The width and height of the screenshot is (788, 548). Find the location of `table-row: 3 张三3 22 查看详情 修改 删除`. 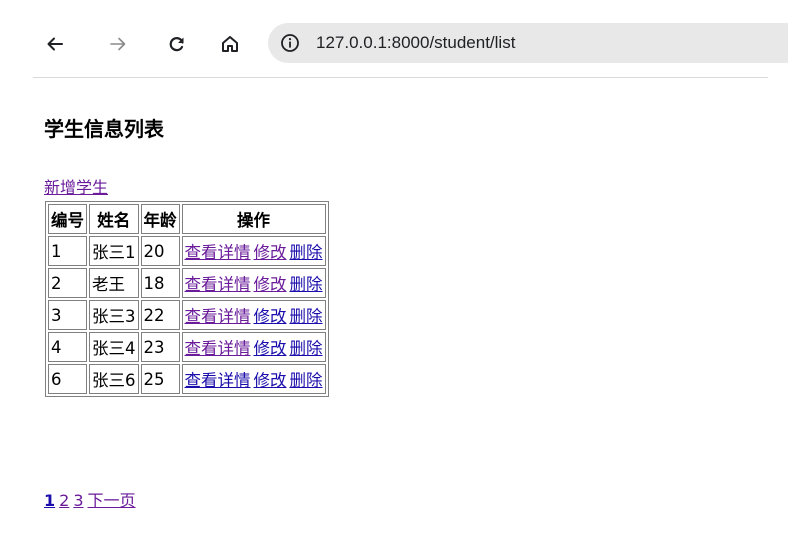

table-row: 3 张三3 22 查看详情 修改 删除 is located at coordinates (187, 315).